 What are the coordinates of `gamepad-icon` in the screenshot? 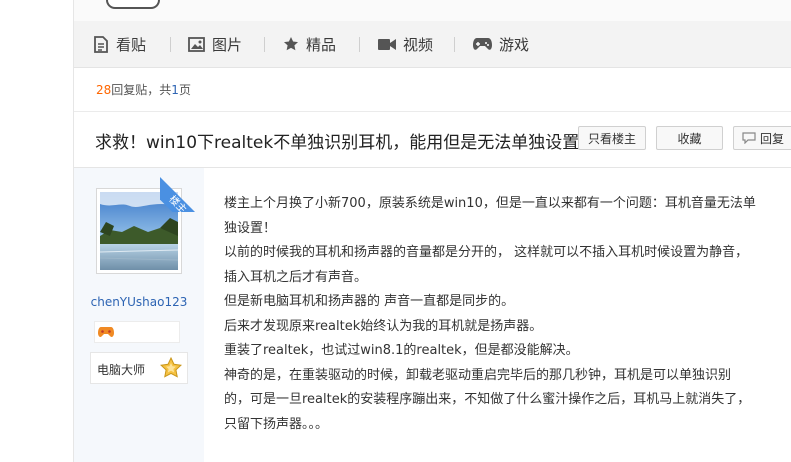 It's located at (482, 44).